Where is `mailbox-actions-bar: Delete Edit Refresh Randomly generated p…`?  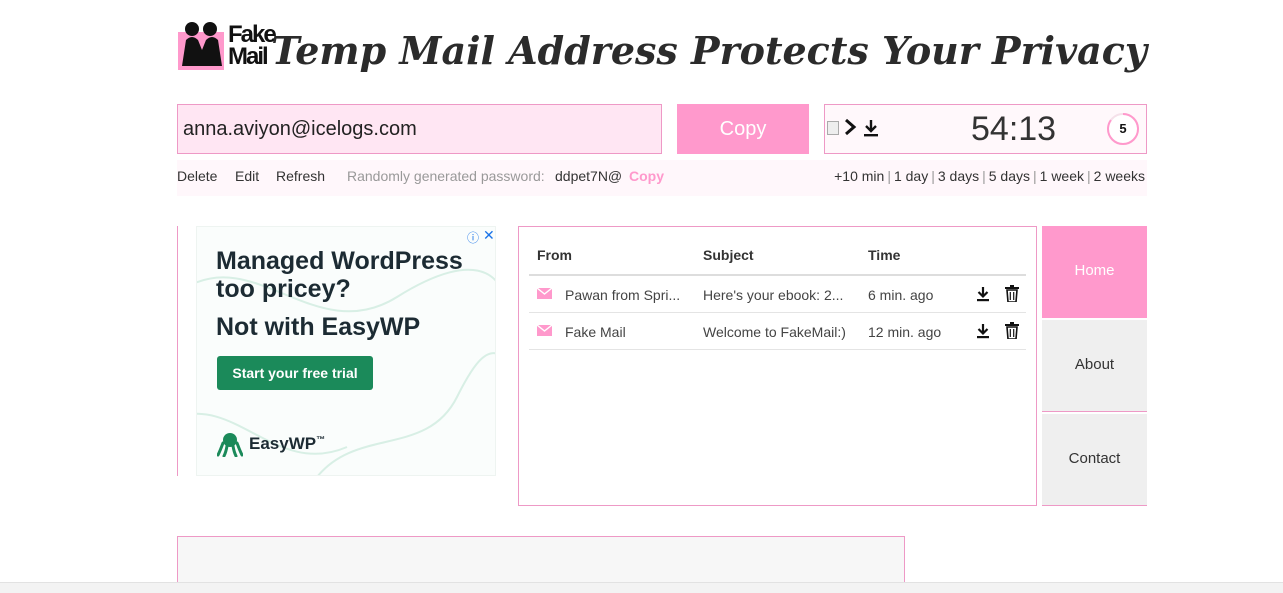
mailbox-actions-bar: Delete Edit Refresh Randomly generated p… is located at coordinates (662, 178).